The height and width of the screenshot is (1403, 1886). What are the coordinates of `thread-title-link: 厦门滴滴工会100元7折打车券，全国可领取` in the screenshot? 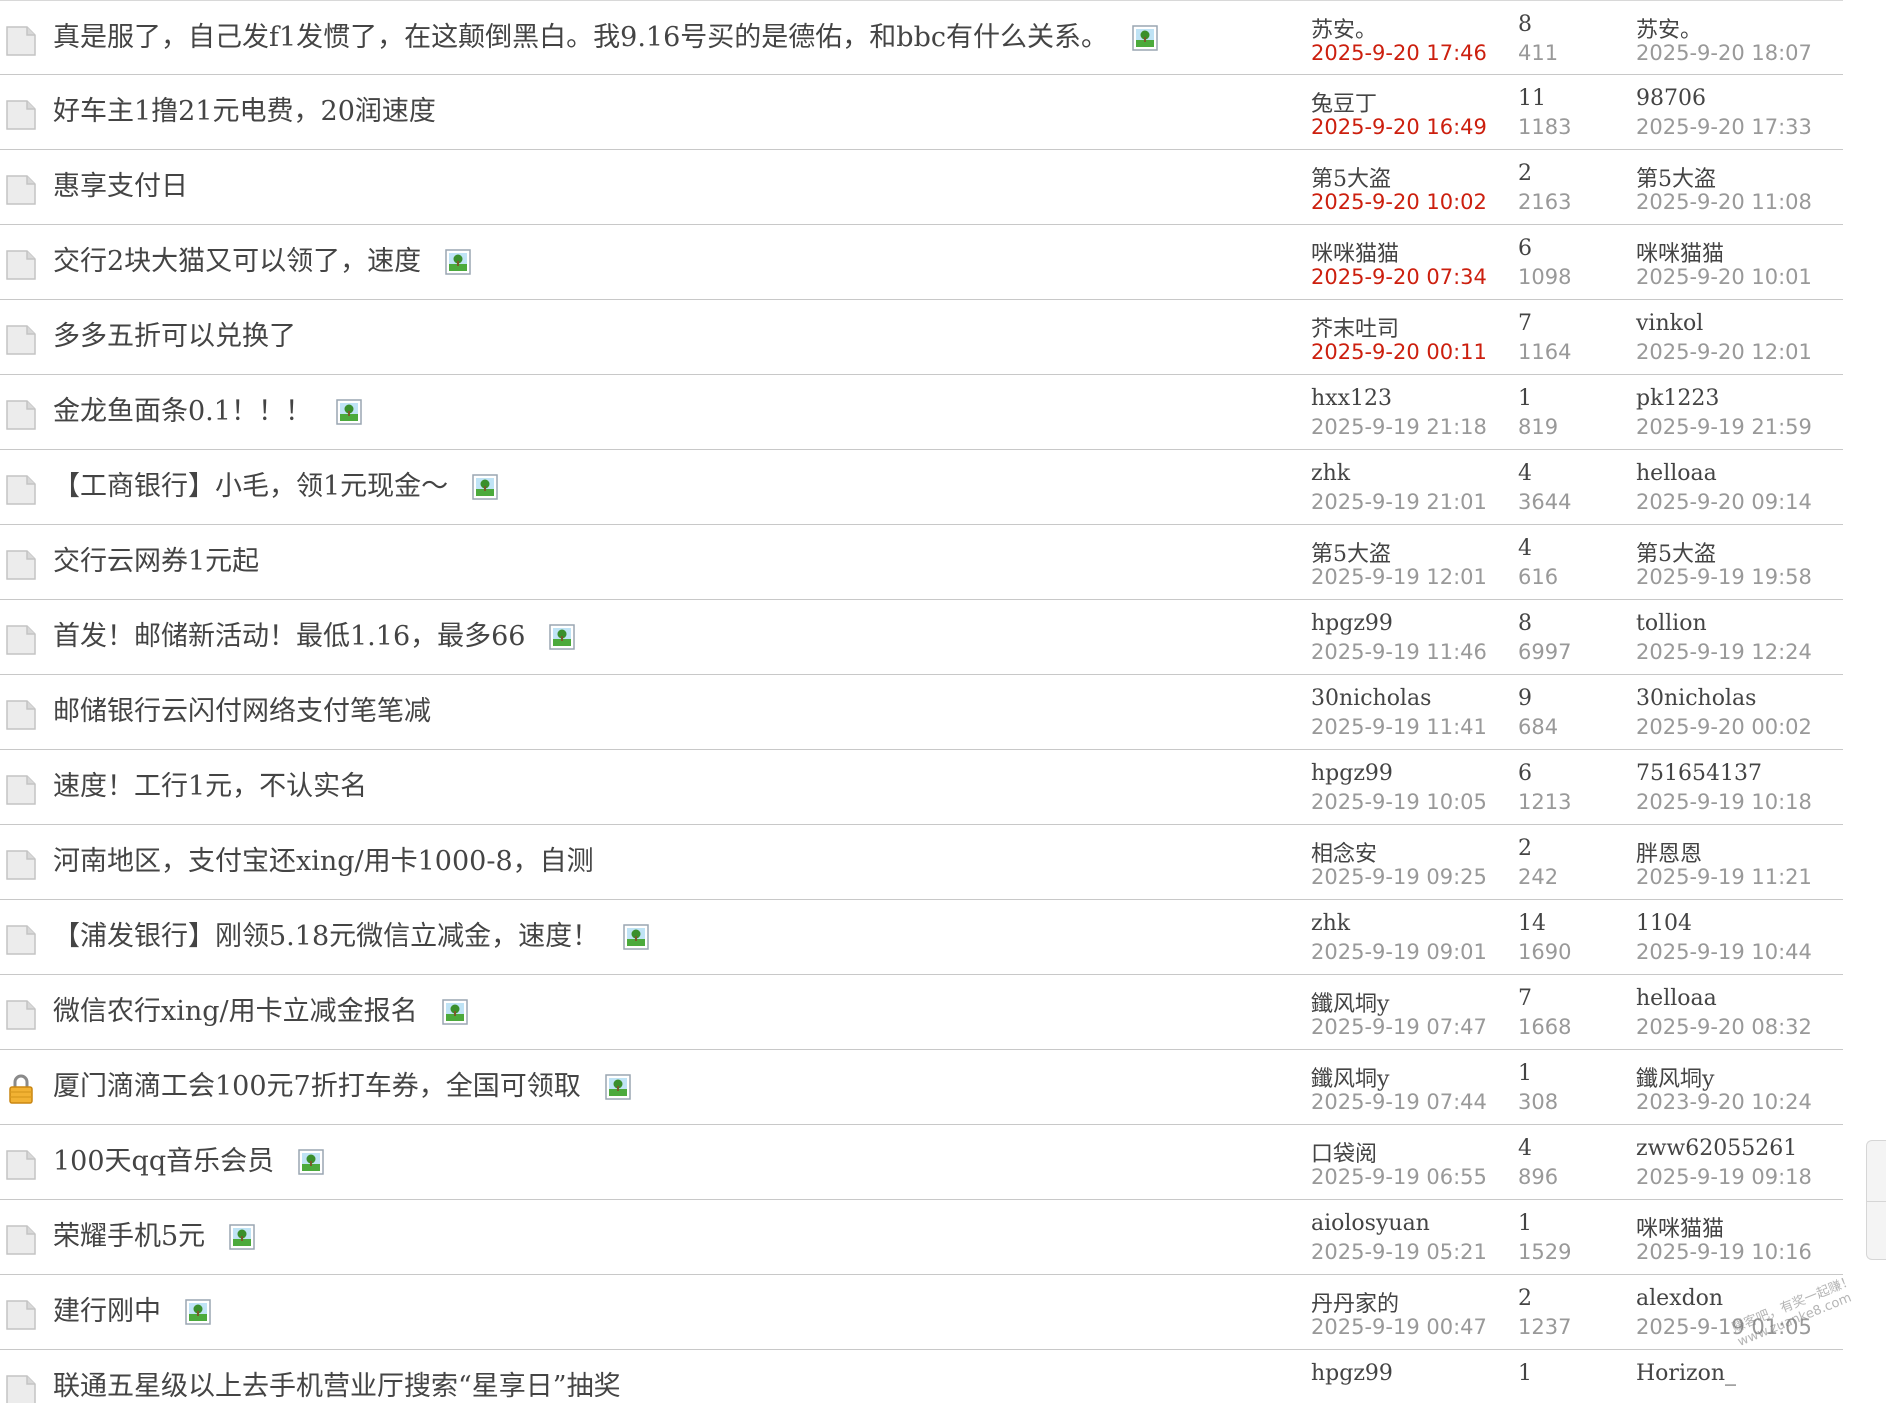 It's located at (317, 1087).